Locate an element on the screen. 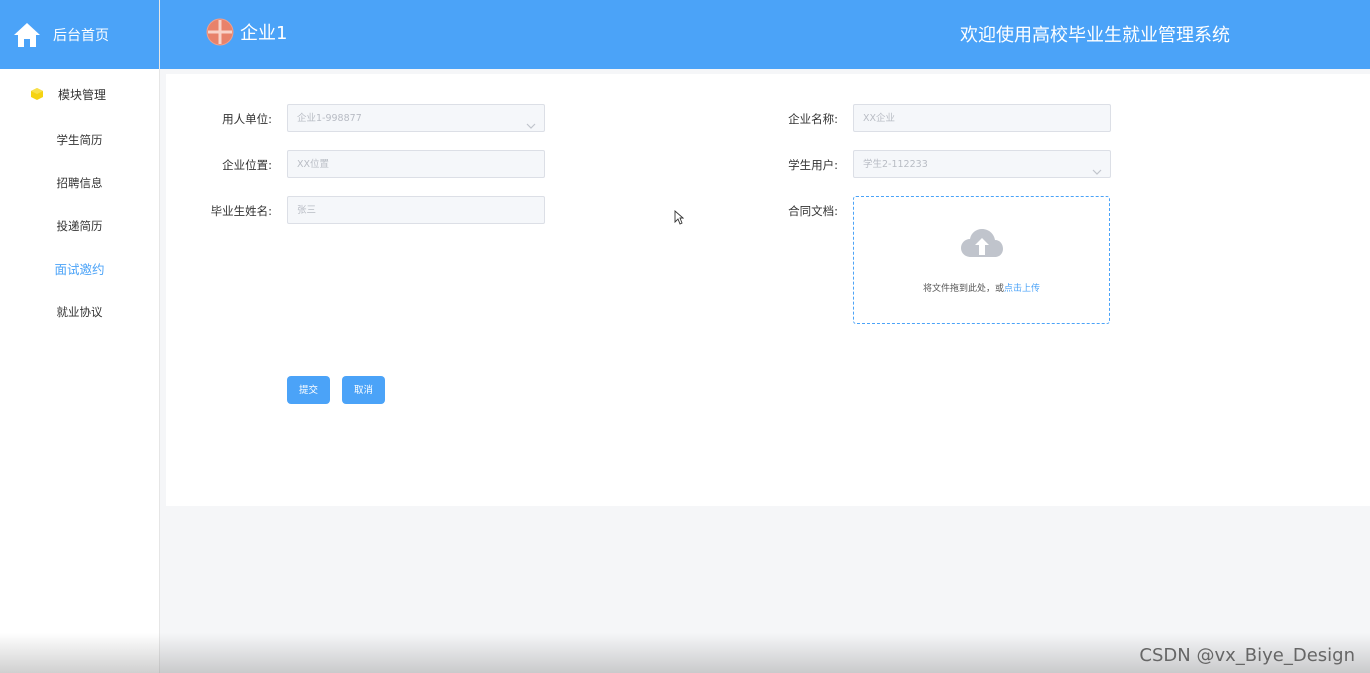 The height and width of the screenshot is (673, 1370). watermark: CSDN @vx_Biye_Design is located at coordinates (1247, 655).